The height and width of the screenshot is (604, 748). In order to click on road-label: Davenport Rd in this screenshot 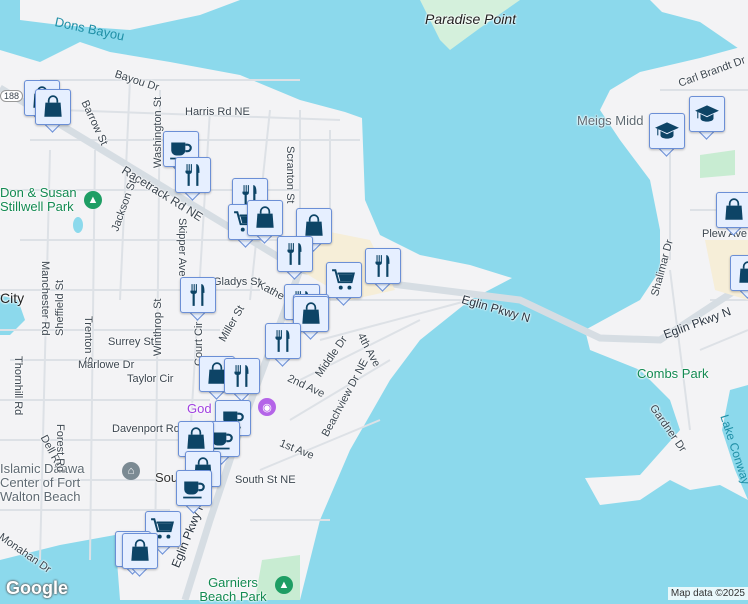, I will do `click(146, 429)`.